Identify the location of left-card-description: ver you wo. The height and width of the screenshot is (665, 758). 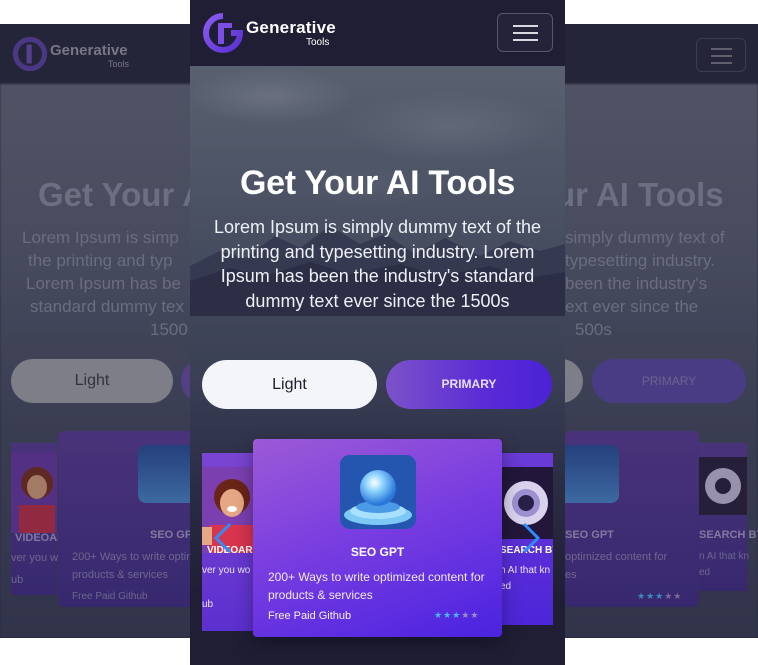
(226, 570).